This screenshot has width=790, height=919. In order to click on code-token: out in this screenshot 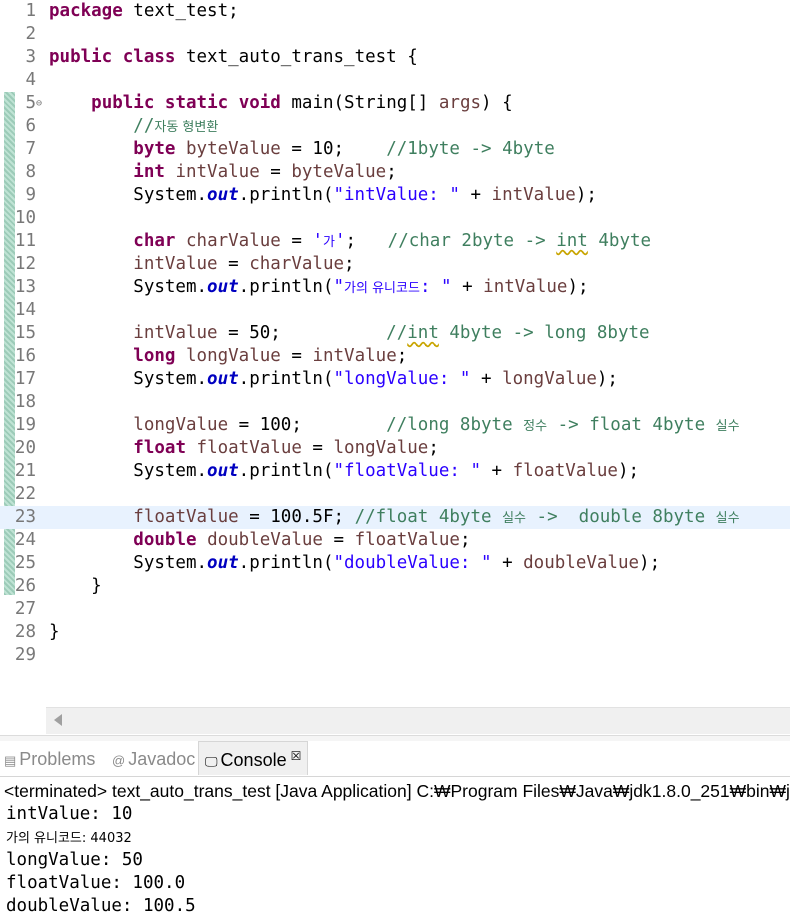, I will do `click(223, 287)`.